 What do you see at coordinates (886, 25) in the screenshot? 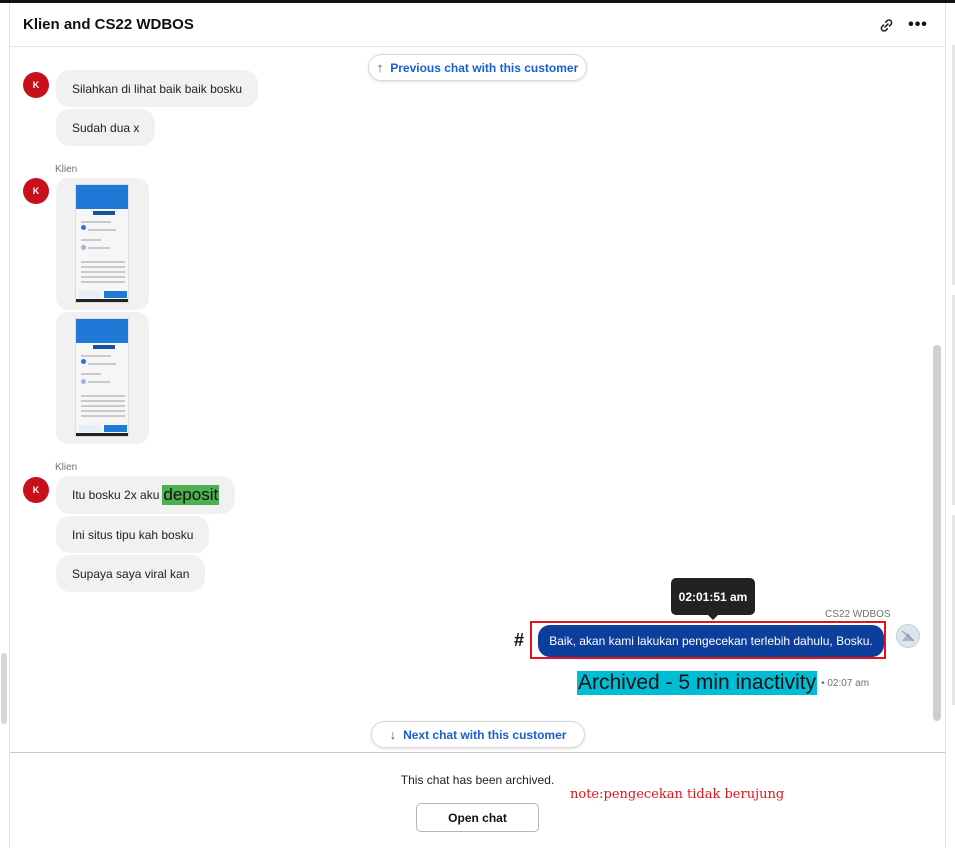
I see `link-icon` at bounding box center [886, 25].